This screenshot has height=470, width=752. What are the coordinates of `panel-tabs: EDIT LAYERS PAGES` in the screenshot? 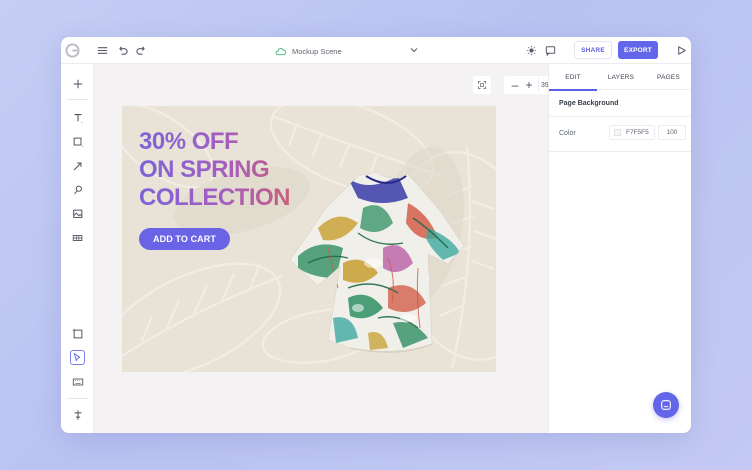 It's located at (620, 77).